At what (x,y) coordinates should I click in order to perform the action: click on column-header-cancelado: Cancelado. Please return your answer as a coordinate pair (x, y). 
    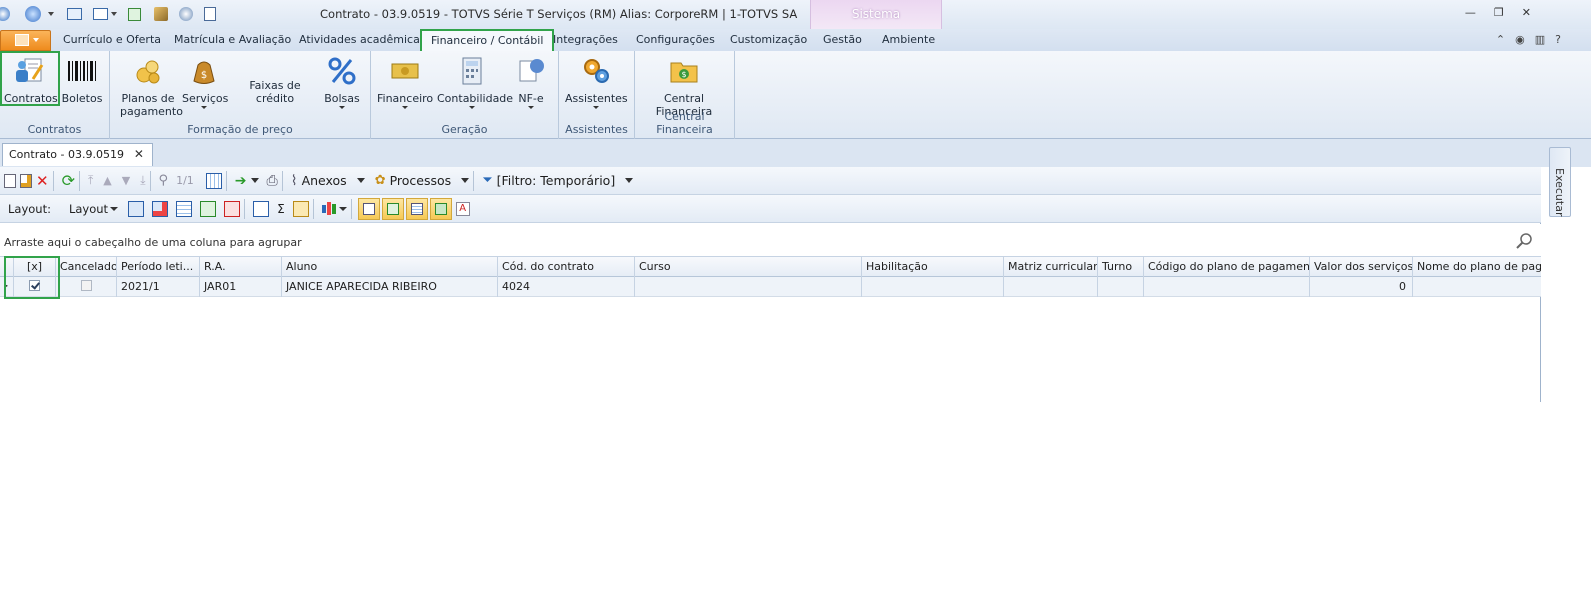
    Looking at the image, I should click on (86, 267).